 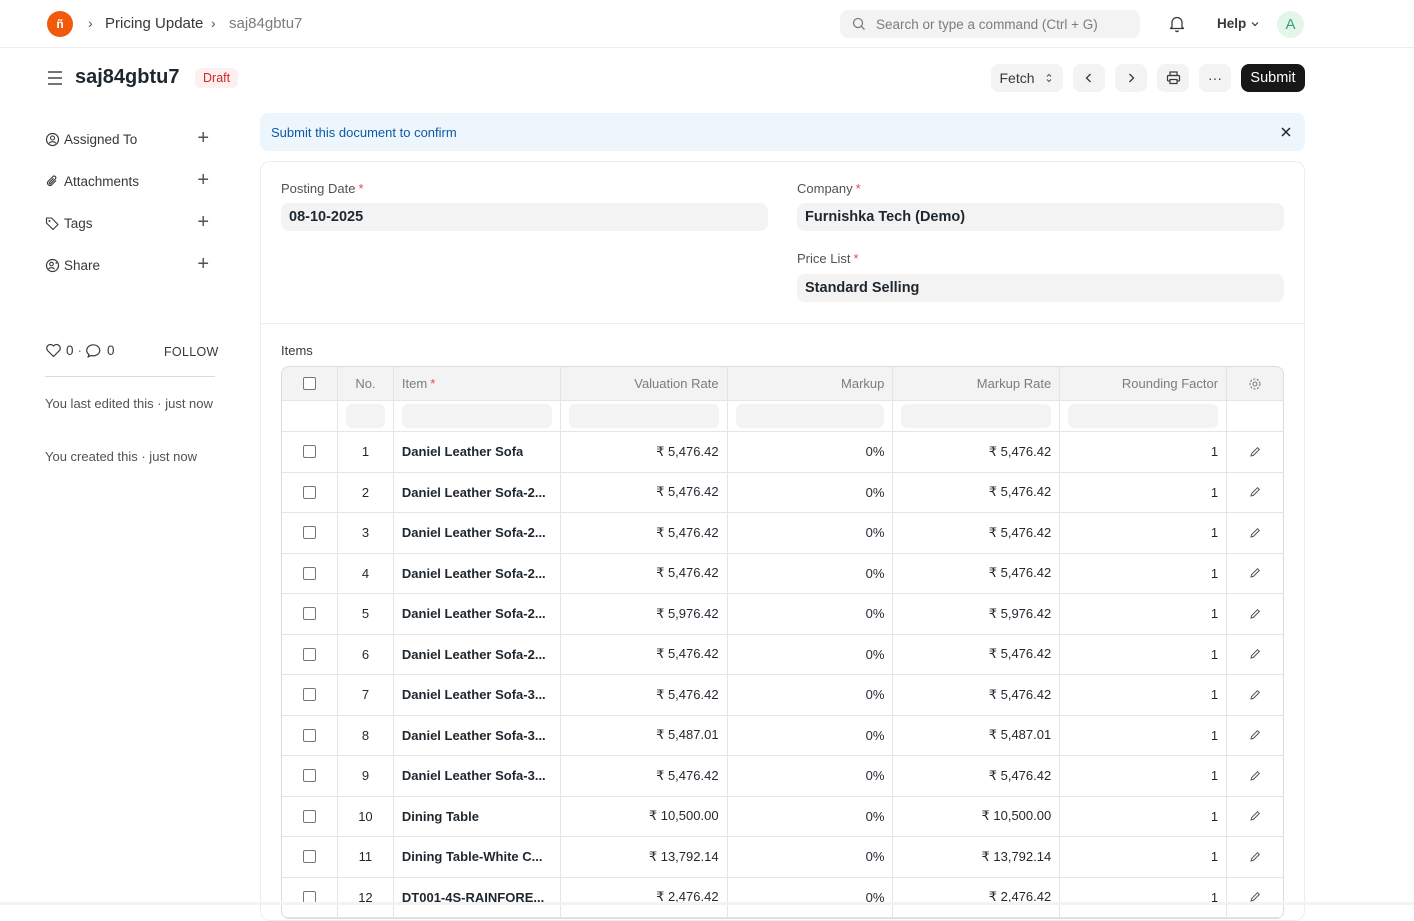 I want to click on next-doc-button, so click(x=1131, y=78).